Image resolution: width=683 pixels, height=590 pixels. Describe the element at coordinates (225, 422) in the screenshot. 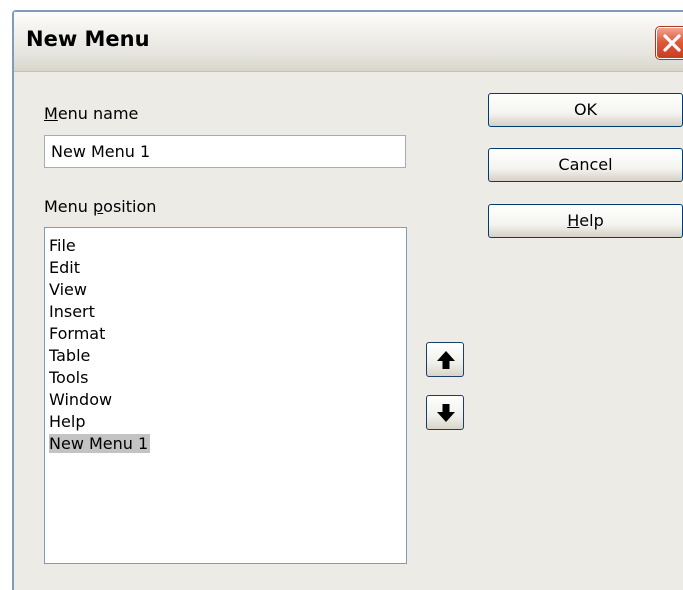

I see `list-item-help: Help` at that location.